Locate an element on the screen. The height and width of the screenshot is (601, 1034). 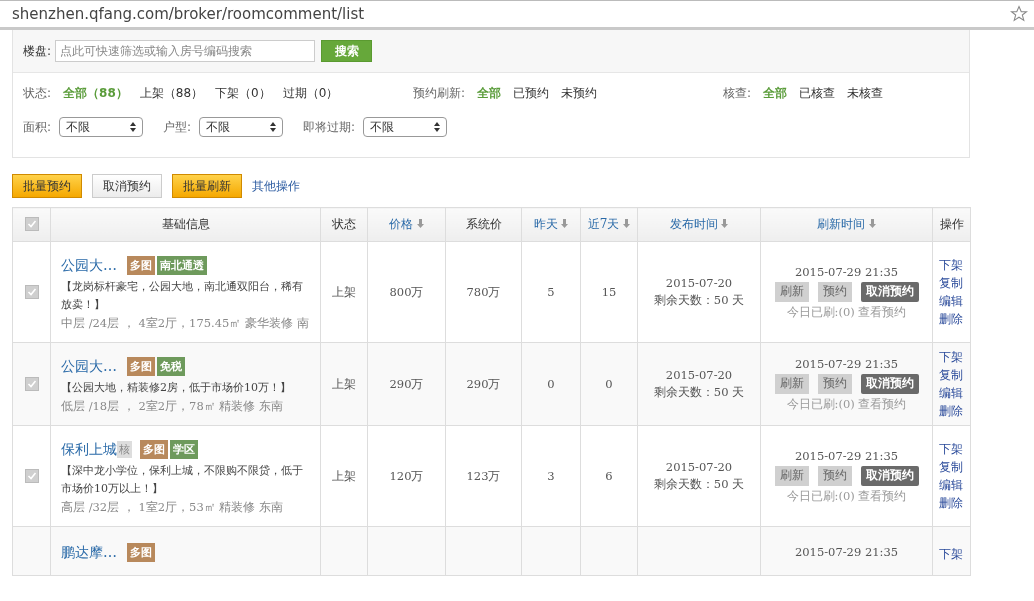
action-button: 批量刷新 is located at coordinates (207, 186).